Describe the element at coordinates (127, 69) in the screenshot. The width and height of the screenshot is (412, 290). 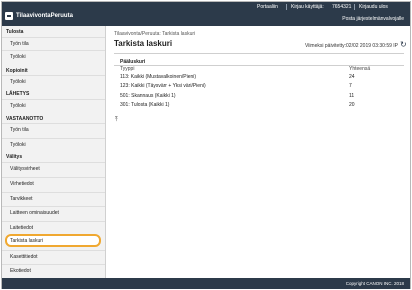
I see `column-header-type: Tyyppi` at that location.